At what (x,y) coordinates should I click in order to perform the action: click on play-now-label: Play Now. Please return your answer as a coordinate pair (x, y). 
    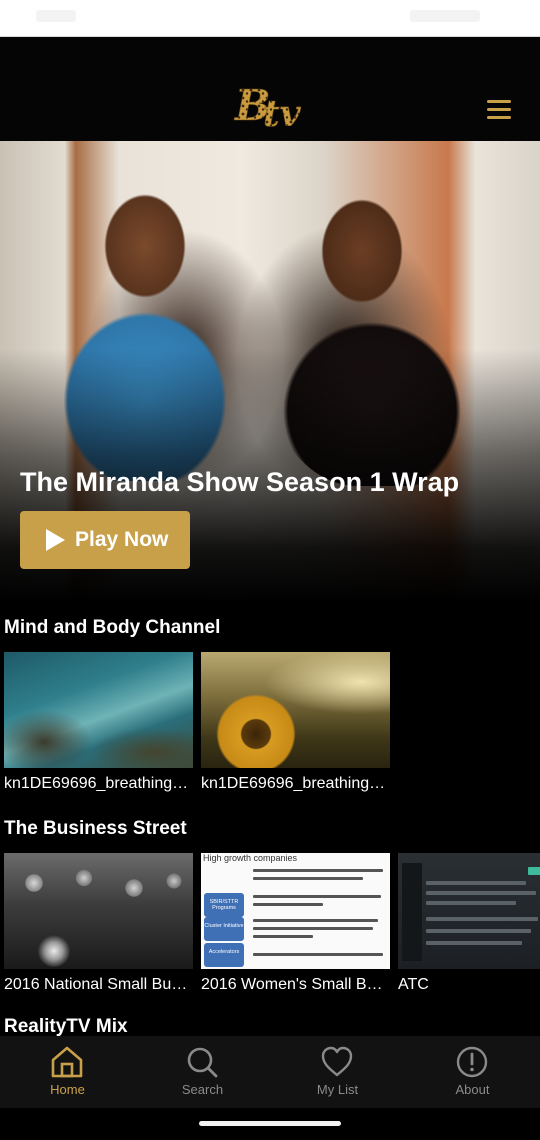
    Looking at the image, I should click on (122, 539).